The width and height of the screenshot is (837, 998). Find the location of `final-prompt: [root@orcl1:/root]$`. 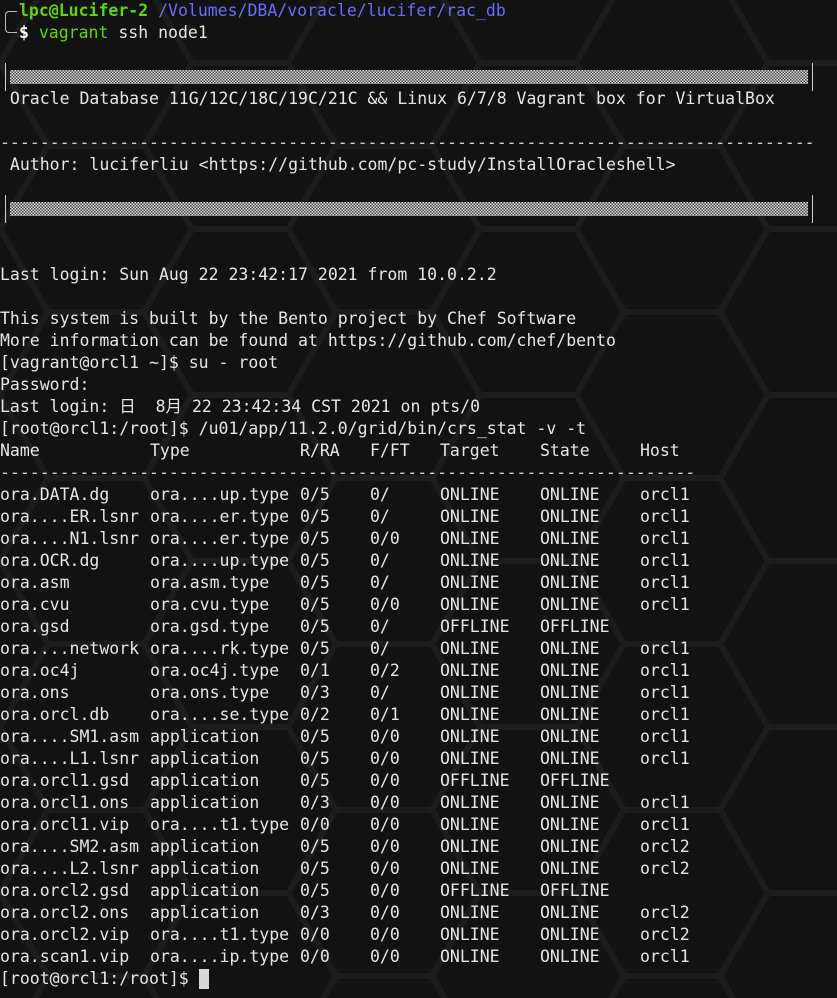

final-prompt: [root@orcl1:/root]$ is located at coordinates (99, 978).